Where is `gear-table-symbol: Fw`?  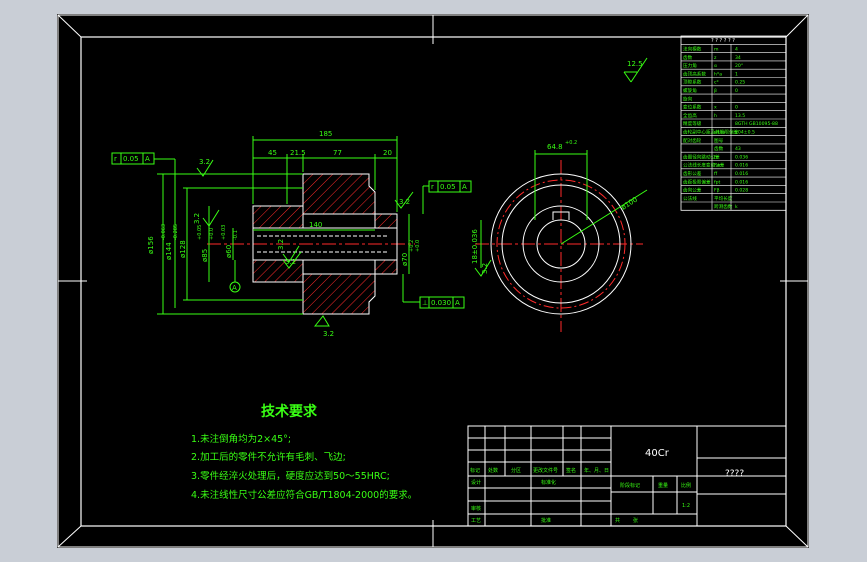 gear-table-symbol: Fw is located at coordinates (717, 166).